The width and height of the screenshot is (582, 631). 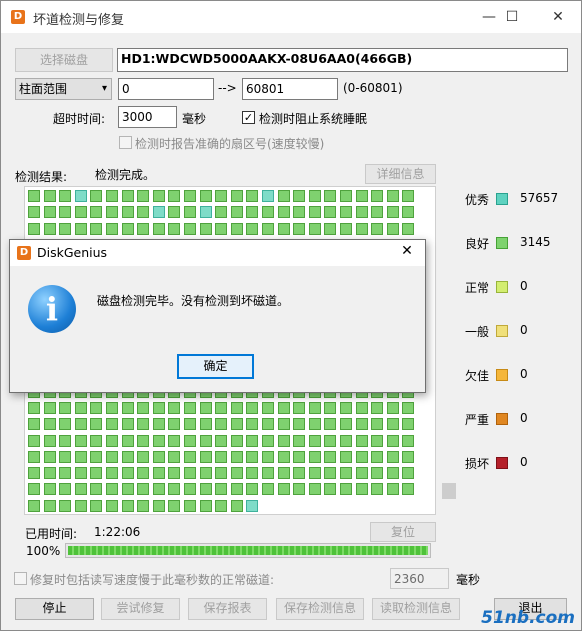 I want to click on window-title: 坏道检测与修复, so click(x=79, y=20).